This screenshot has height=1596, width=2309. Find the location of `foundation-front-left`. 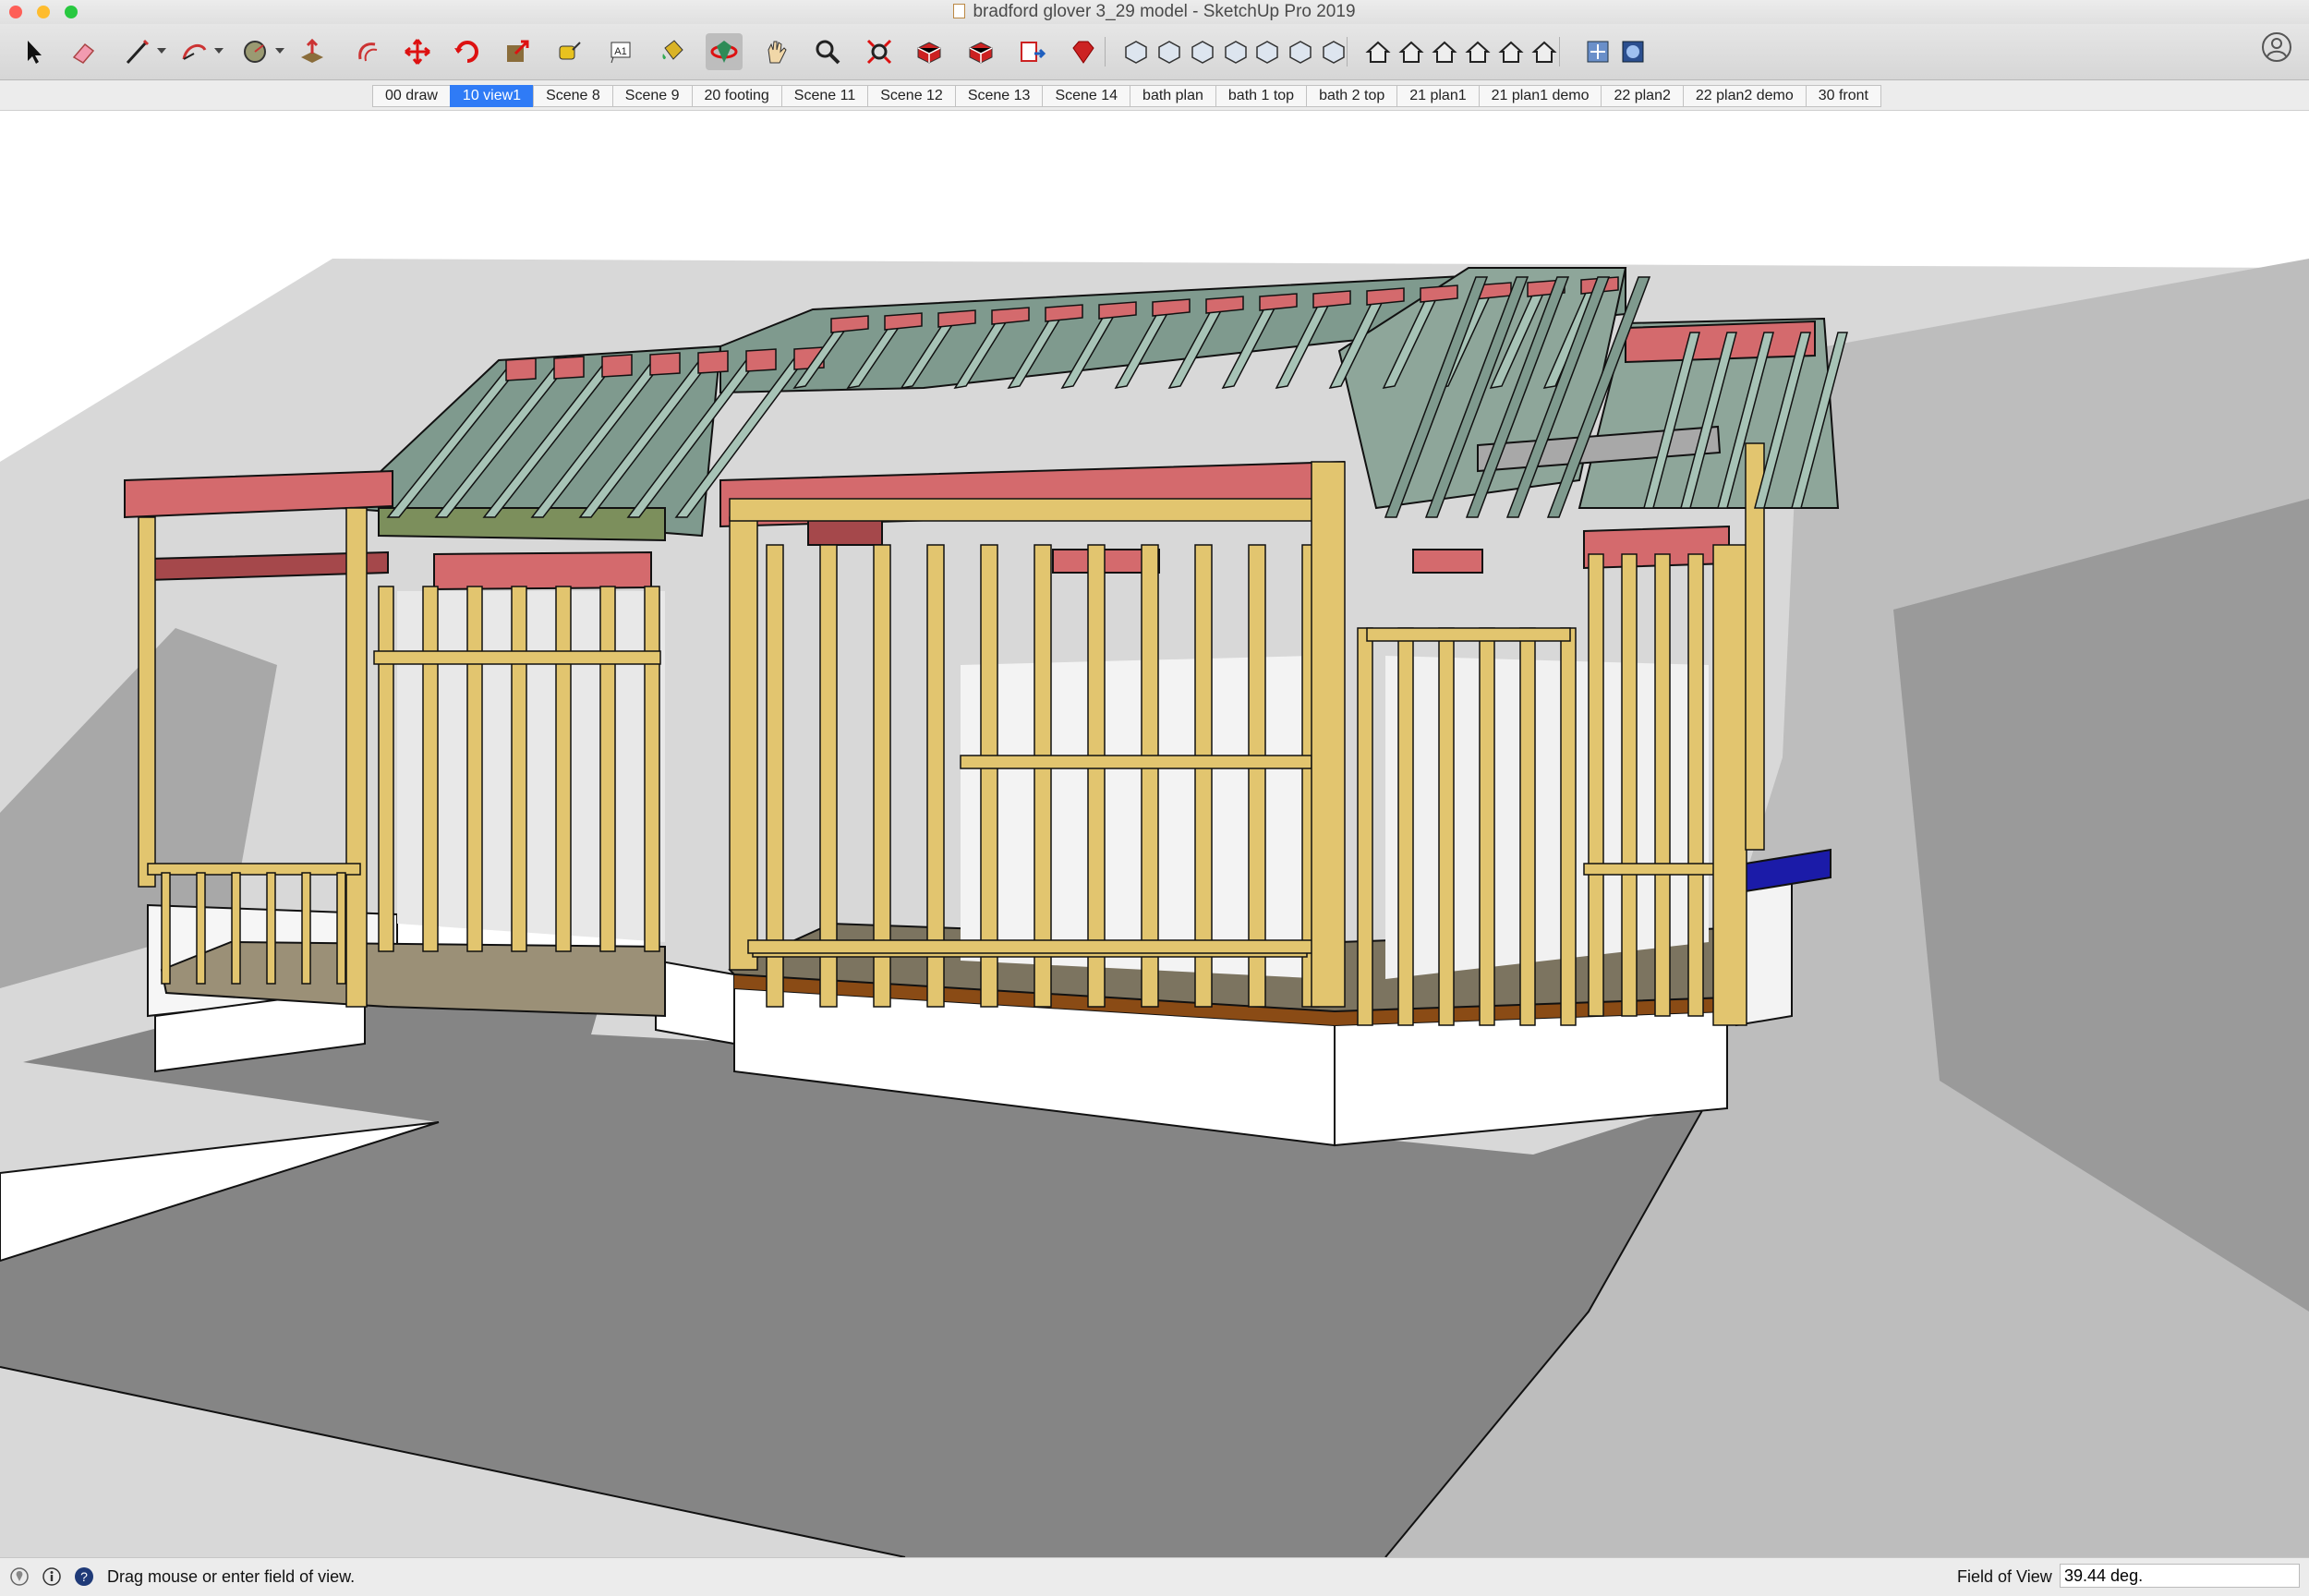

foundation-front-left is located at coordinates (695, 1002).